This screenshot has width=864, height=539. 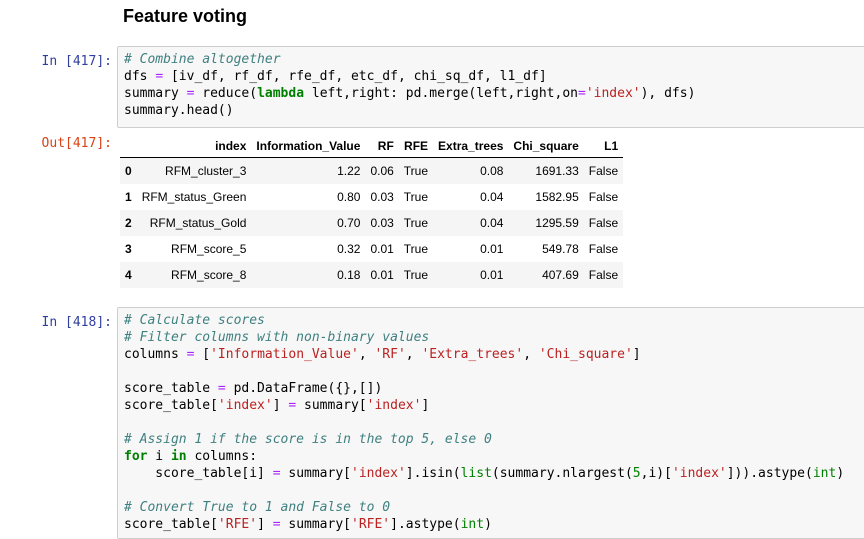 I want to click on table-cell: 0.03, so click(x=382, y=197).